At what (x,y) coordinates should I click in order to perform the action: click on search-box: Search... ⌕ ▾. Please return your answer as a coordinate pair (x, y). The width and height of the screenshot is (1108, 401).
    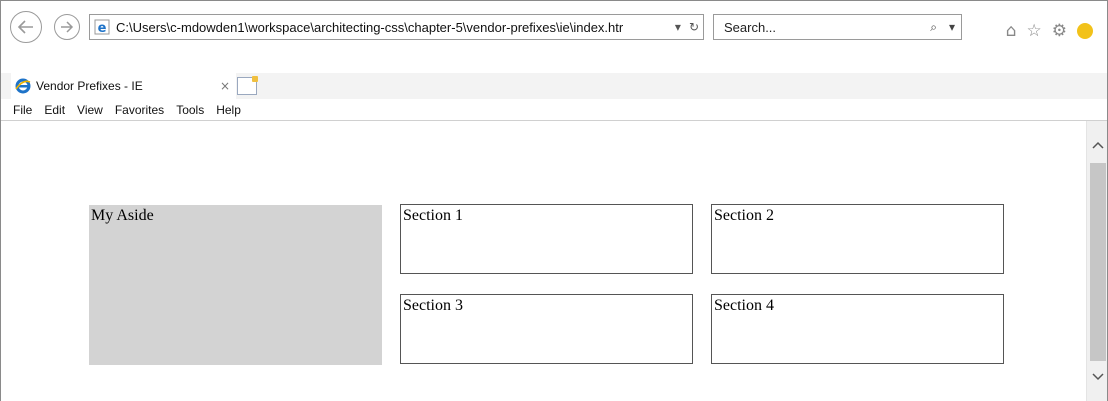
    Looking at the image, I should click on (837, 27).